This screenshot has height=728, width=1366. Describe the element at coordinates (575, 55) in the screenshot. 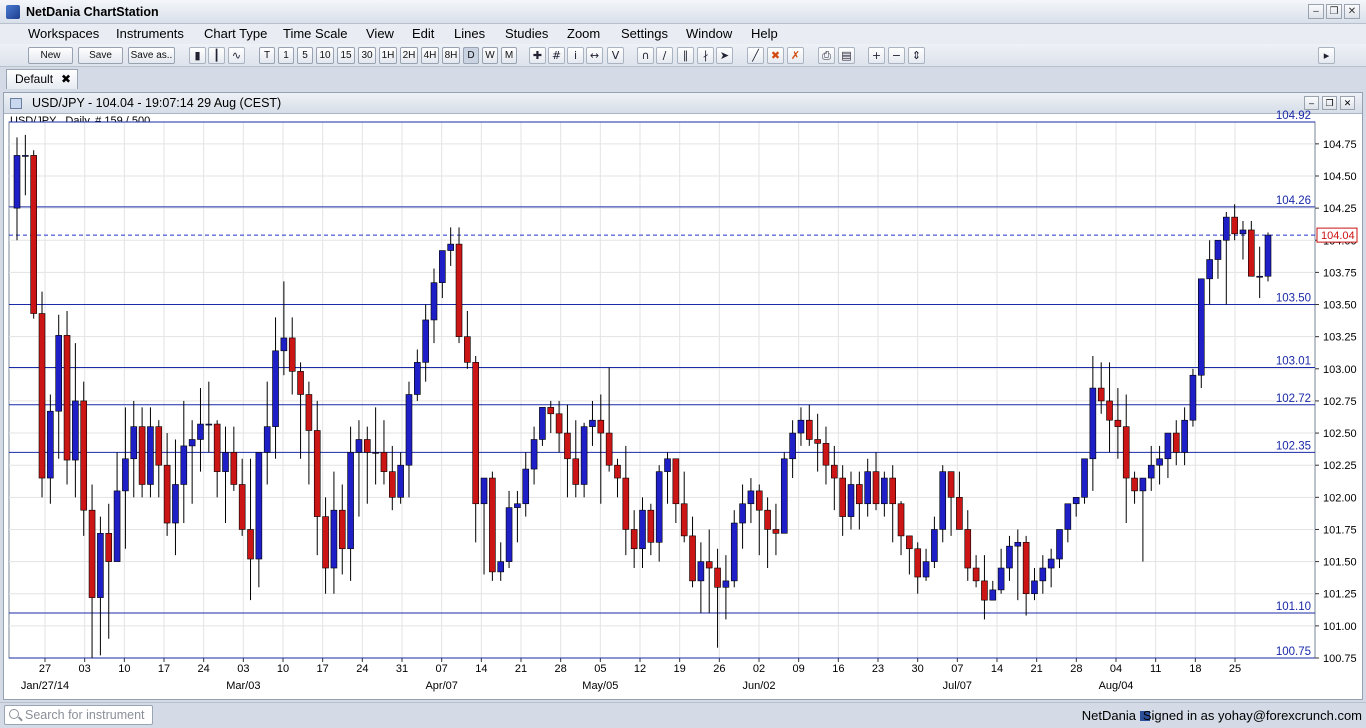

I see `info-icon: i` at that location.